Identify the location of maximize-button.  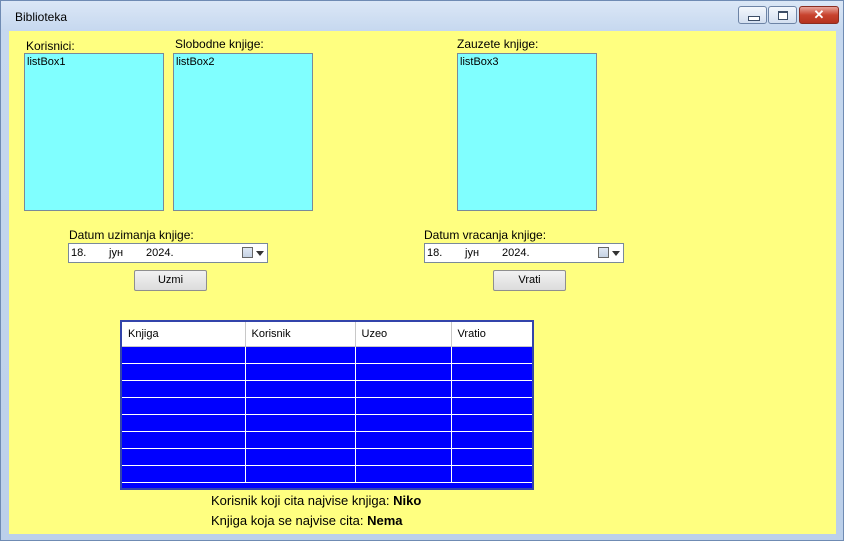
(782, 15).